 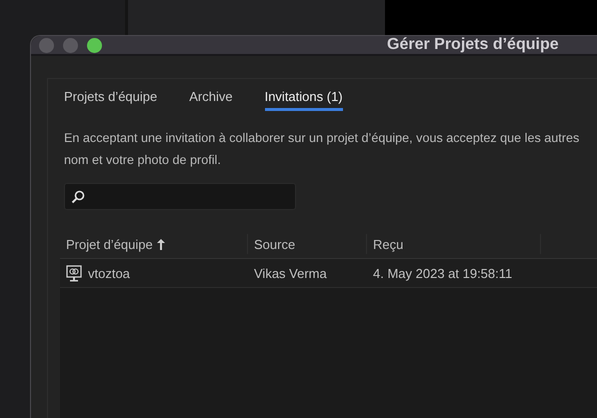 What do you see at coordinates (111, 100) in the screenshot?
I see `tab: Projets d’équipe` at bounding box center [111, 100].